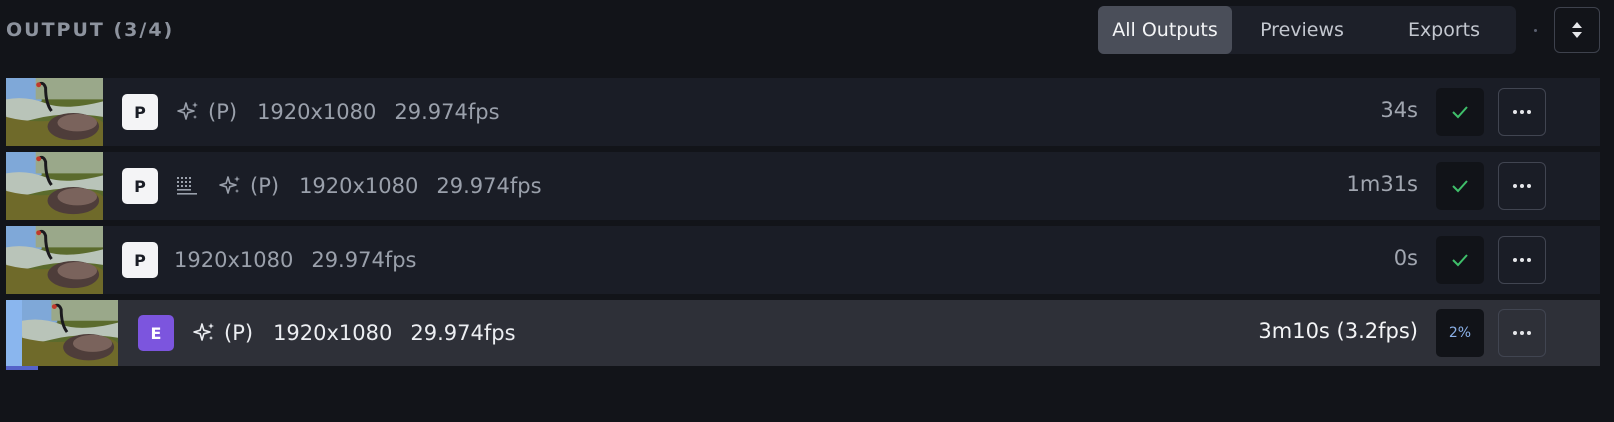  Describe the element at coordinates (1382, 184) in the screenshot. I see `duration-text: 1m31s` at that location.